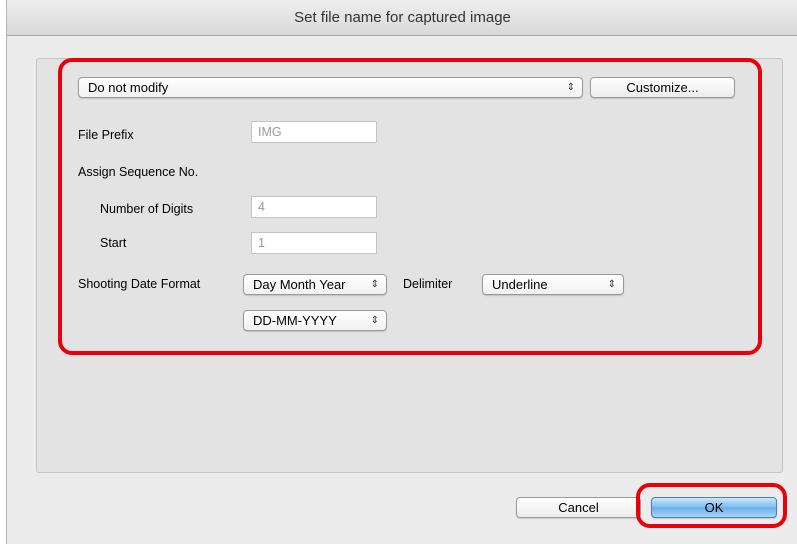  I want to click on title-bar: Set file name for captured image, so click(402, 18).